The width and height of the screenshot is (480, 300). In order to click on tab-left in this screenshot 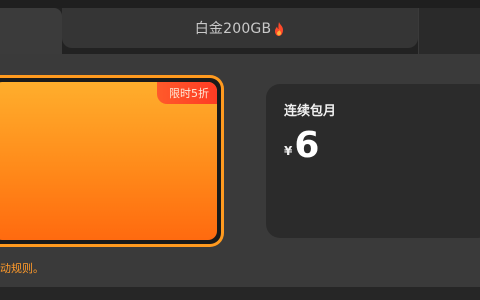, I will do `click(31, 31)`.